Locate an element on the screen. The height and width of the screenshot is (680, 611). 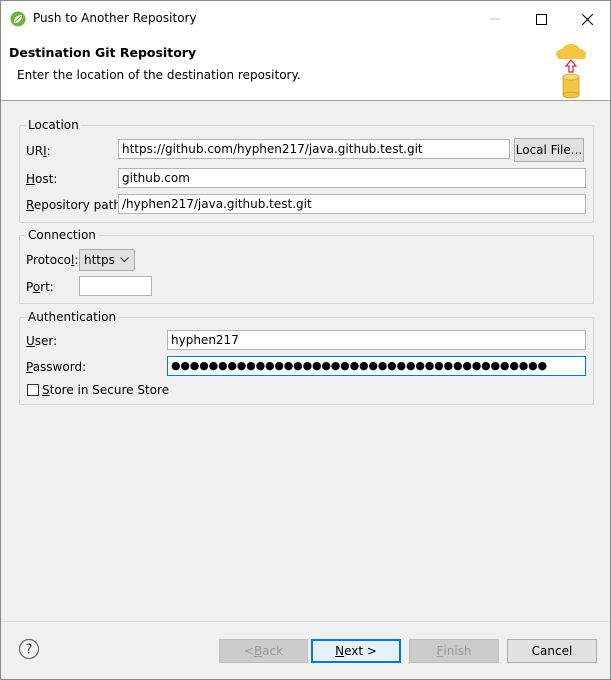
minimize-button is located at coordinates (495, 19).